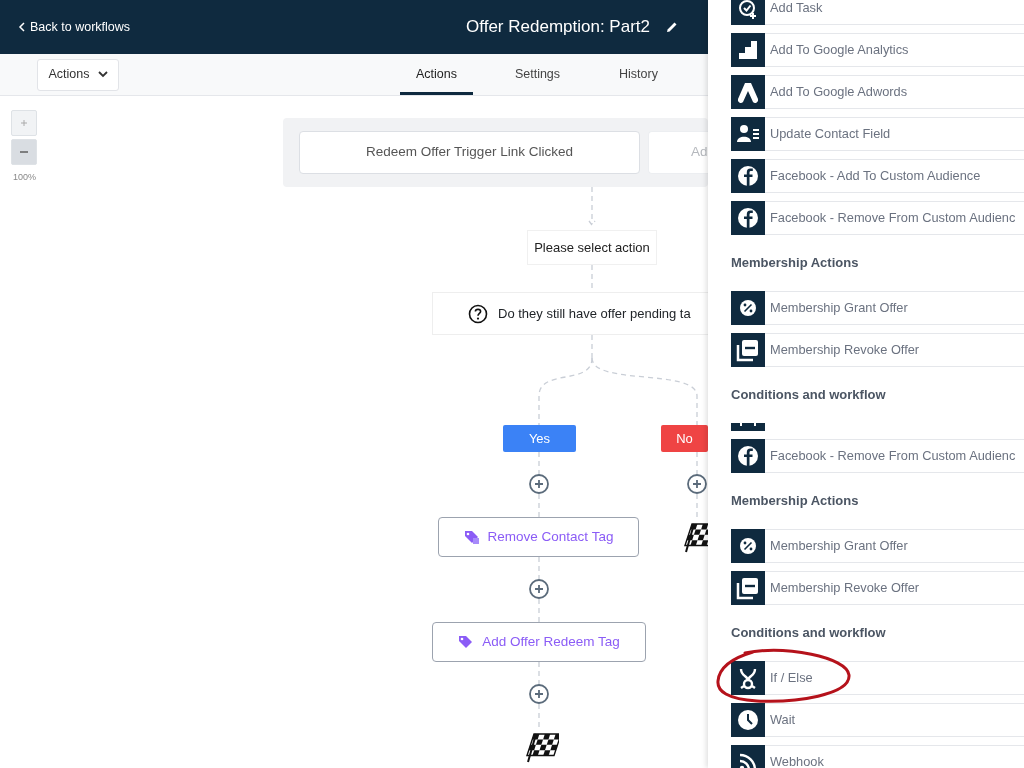 The width and height of the screenshot is (1024, 768). Describe the element at coordinates (877, 50) in the screenshot. I see `action-item: Add To Google Analytics` at that location.